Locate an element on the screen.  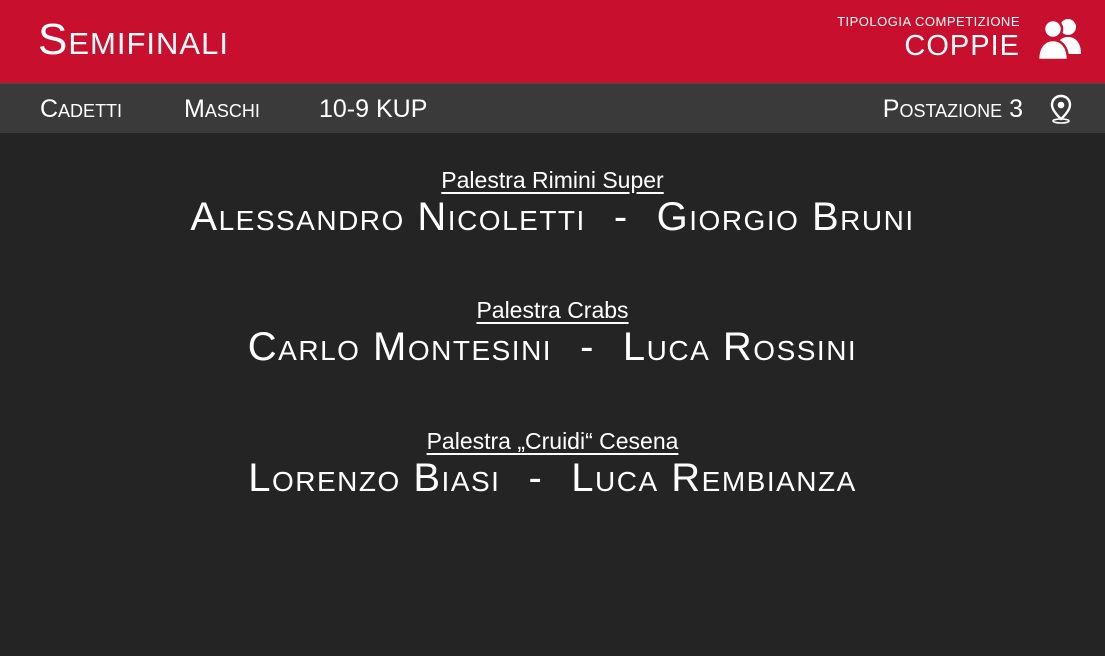
gender-label: Maschi is located at coordinates (222, 109).